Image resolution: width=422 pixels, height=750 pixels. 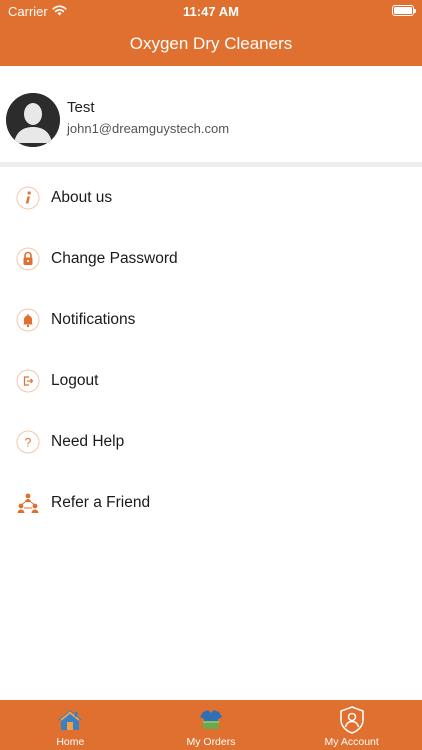 I want to click on user-silhouette-icon, so click(x=33, y=120).